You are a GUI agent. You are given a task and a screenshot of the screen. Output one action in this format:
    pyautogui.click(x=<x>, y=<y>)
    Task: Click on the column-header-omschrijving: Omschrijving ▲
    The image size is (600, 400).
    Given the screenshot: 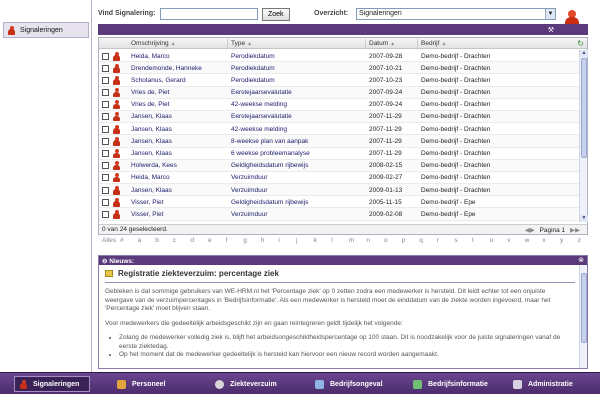 What is the action you would take?
    pyautogui.click(x=153, y=43)
    